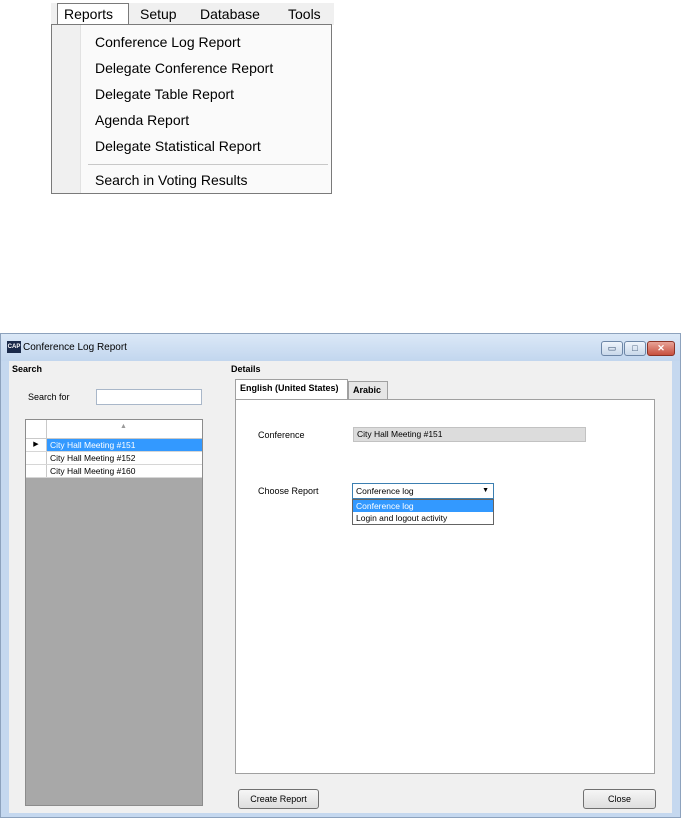  What do you see at coordinates (66, 109) in the screenshot?
I see `menu-icon-gutter` at bounding box center [66, 109].